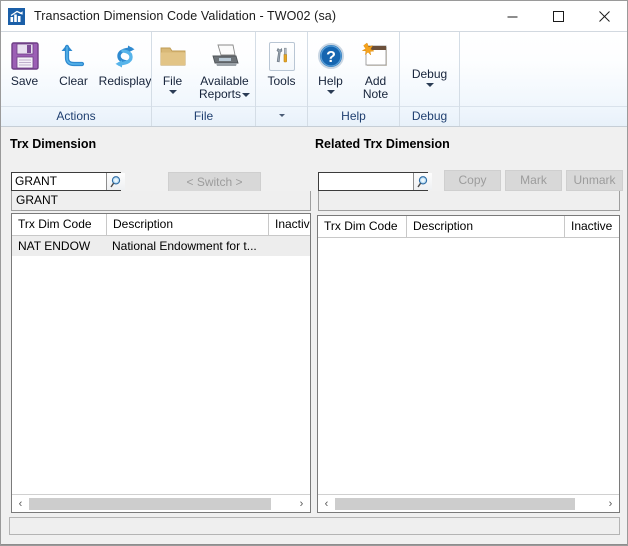 Image resolution: width=628 pixels, height=546 pixels. I want to click on available-reports-button-label: Available Reports, so click(225, 88).